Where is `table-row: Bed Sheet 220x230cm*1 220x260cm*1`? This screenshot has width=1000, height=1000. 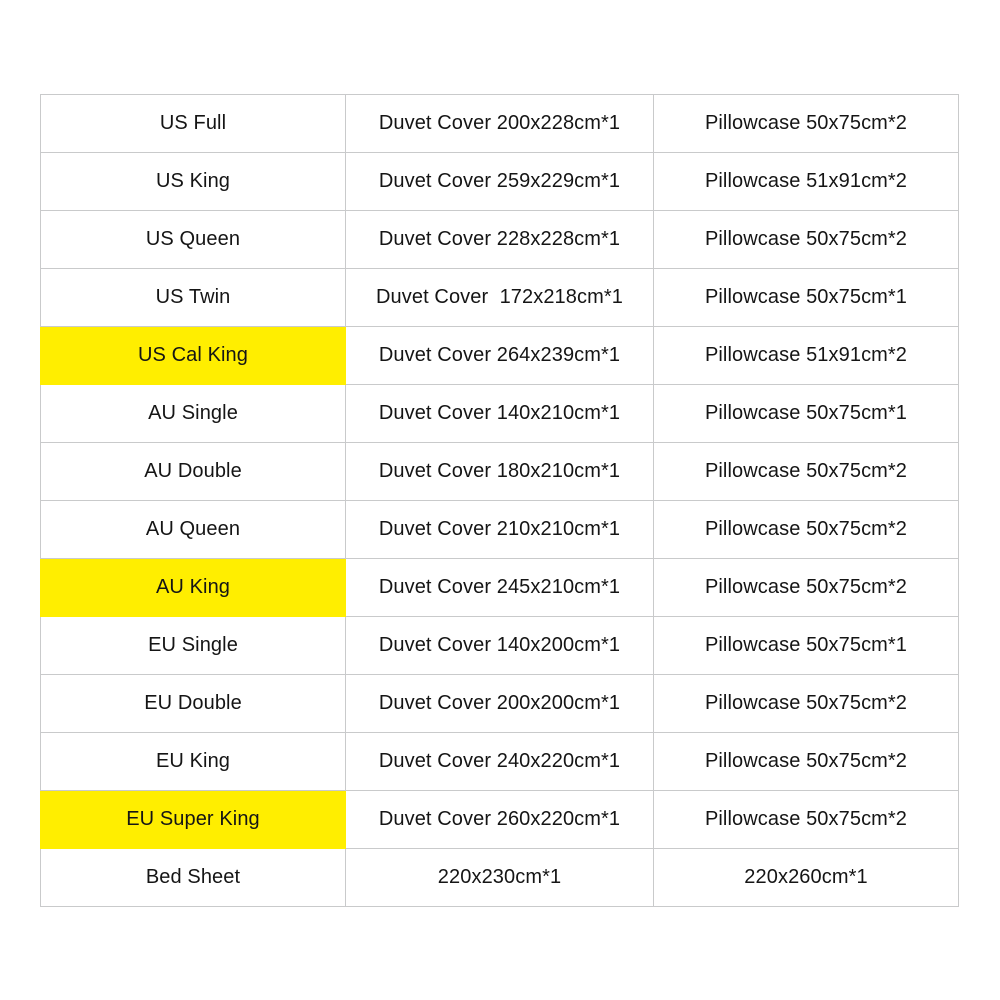 table-row: Bed Sheet 220x230cm*1 220x260cm*1 is located at coordinates (499, 877).